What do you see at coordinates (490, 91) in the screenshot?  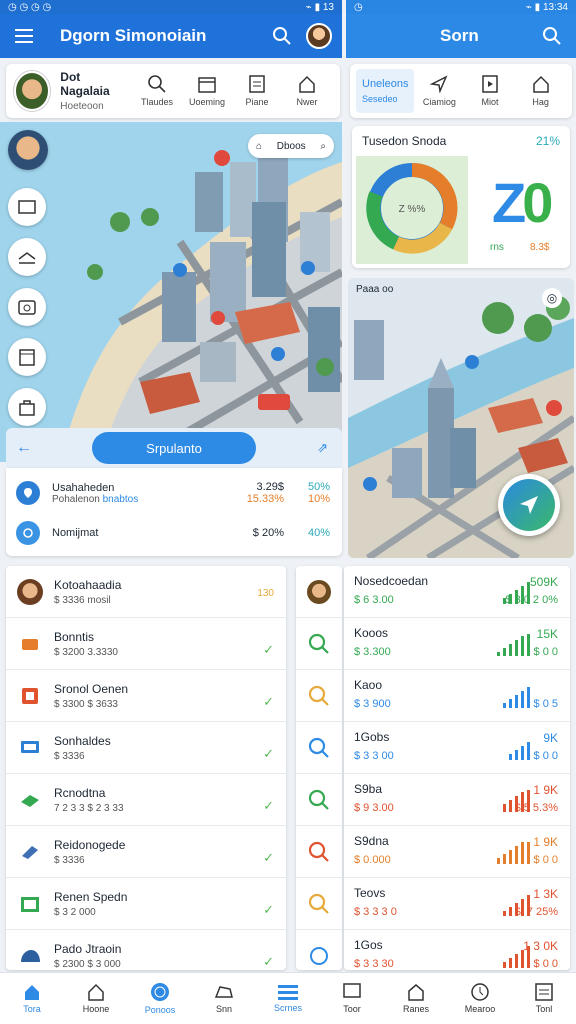 I see `tab-play: Miot` at bounding box center [490, 91].